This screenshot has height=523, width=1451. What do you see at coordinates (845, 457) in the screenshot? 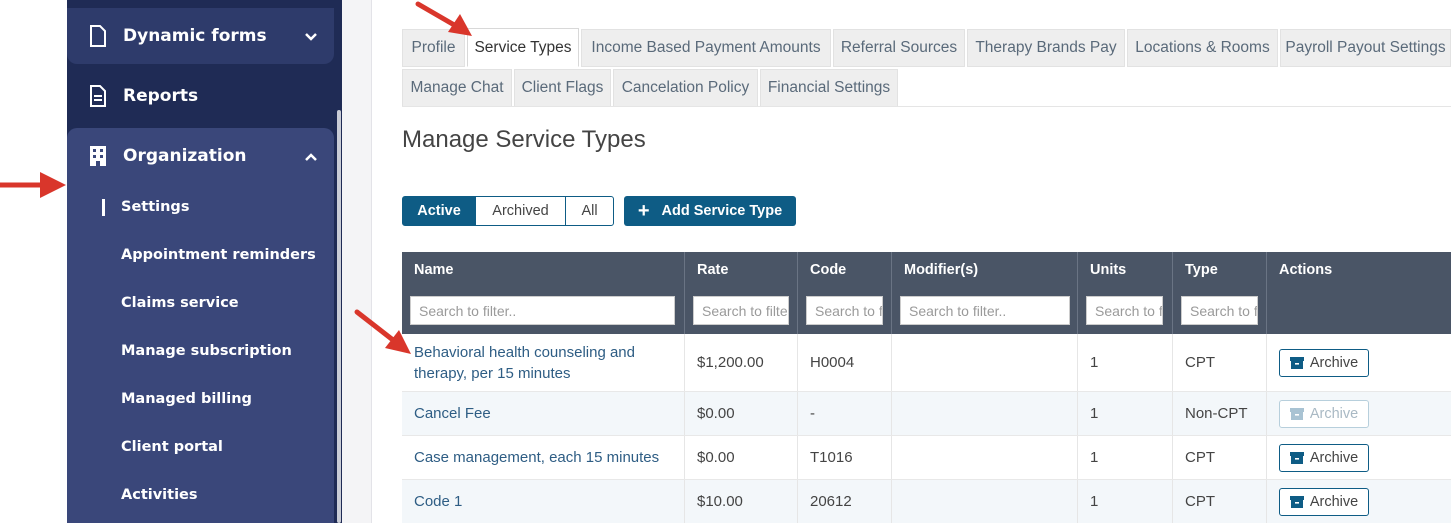
I see `code-cell: T1016` at bounding box center [845, 457].